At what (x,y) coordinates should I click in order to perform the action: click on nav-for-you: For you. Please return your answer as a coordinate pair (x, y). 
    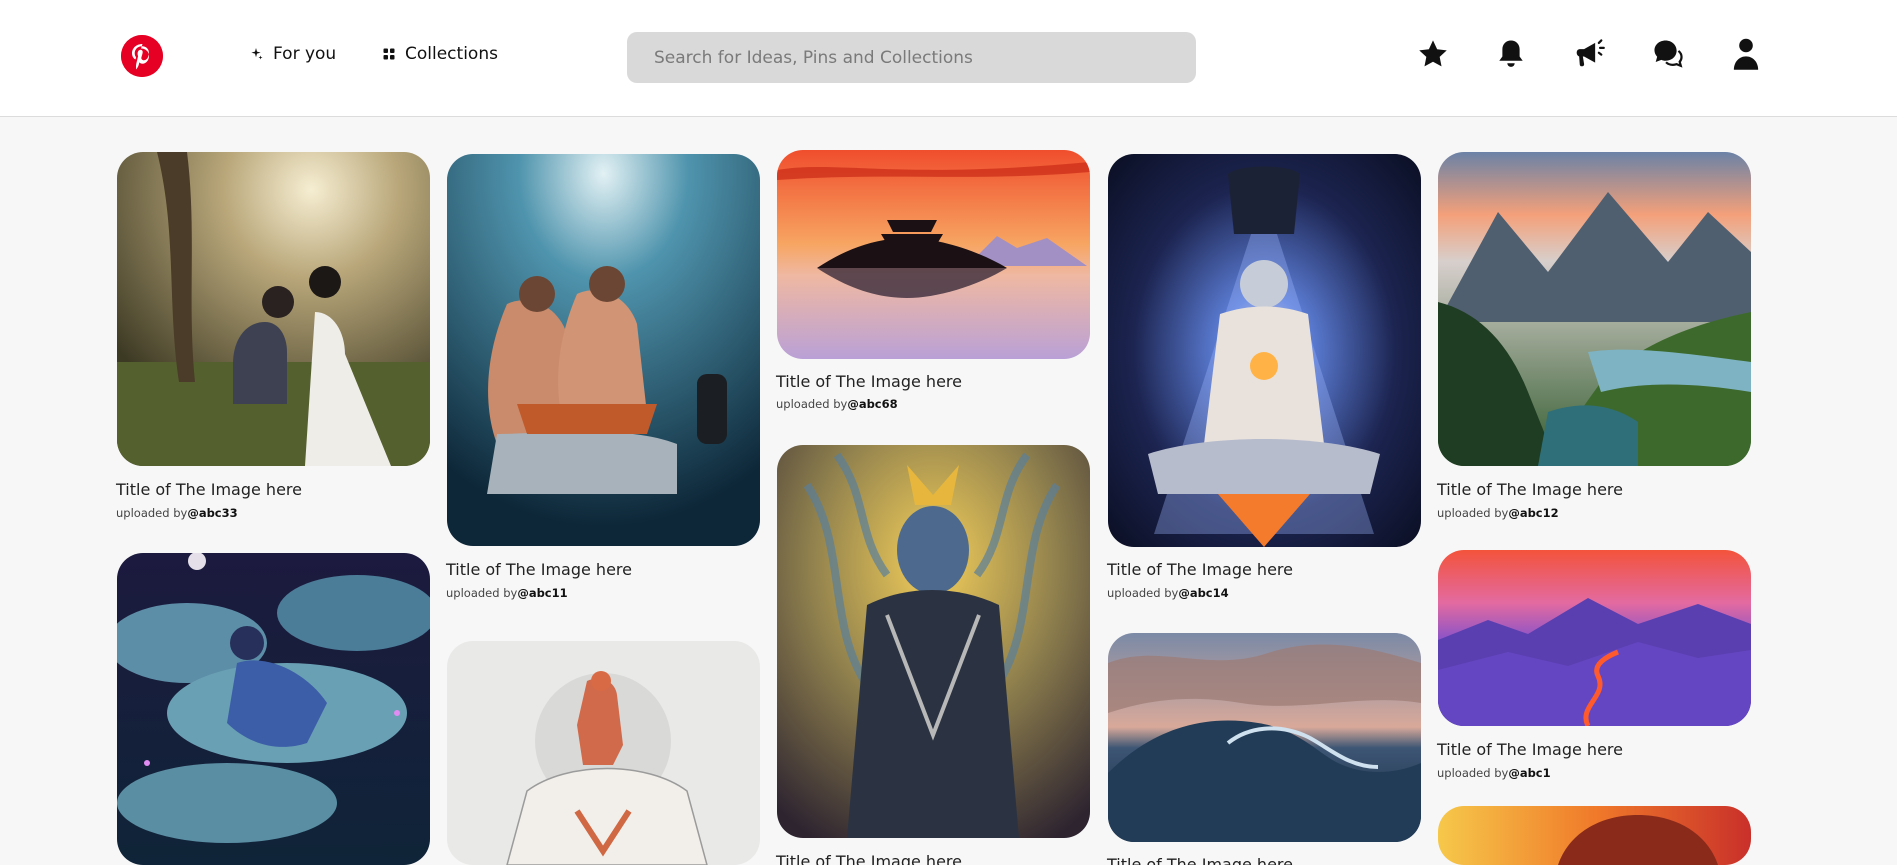
    Looking at the image, I should click on (293, 54).